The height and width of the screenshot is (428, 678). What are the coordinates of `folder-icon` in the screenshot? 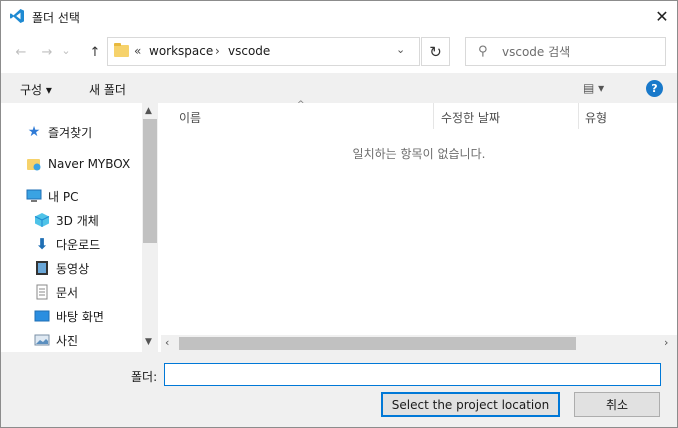 It's located at (121, 50).